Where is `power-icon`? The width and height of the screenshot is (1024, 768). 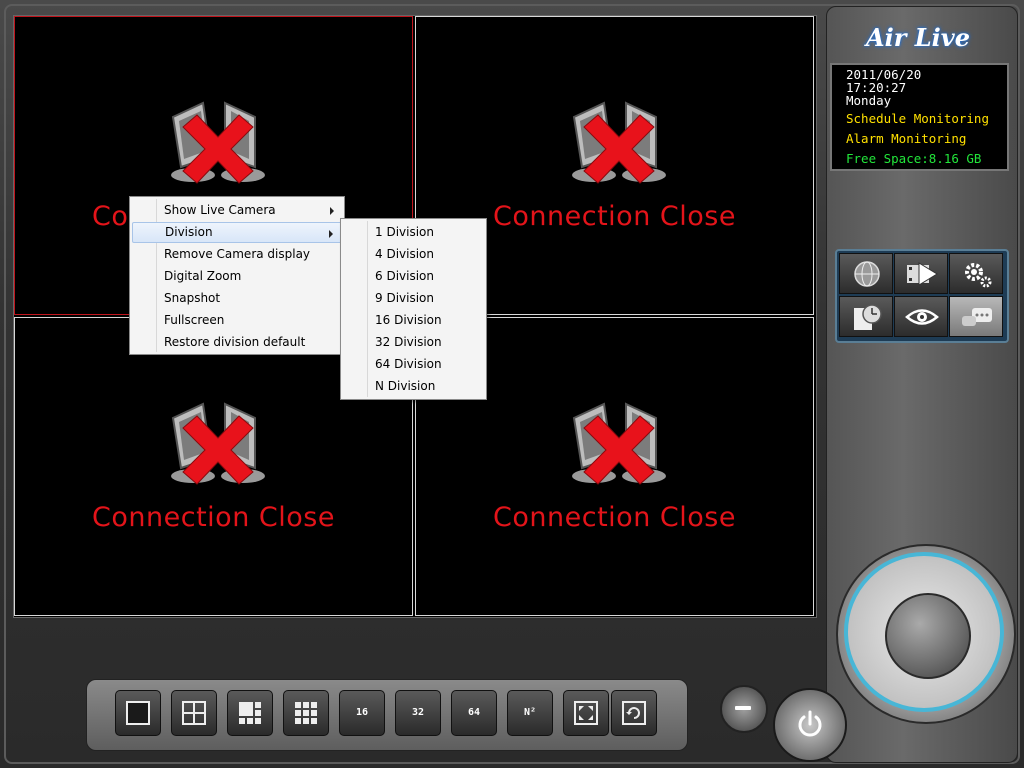 power-icon is located at coordinates (810, 723).